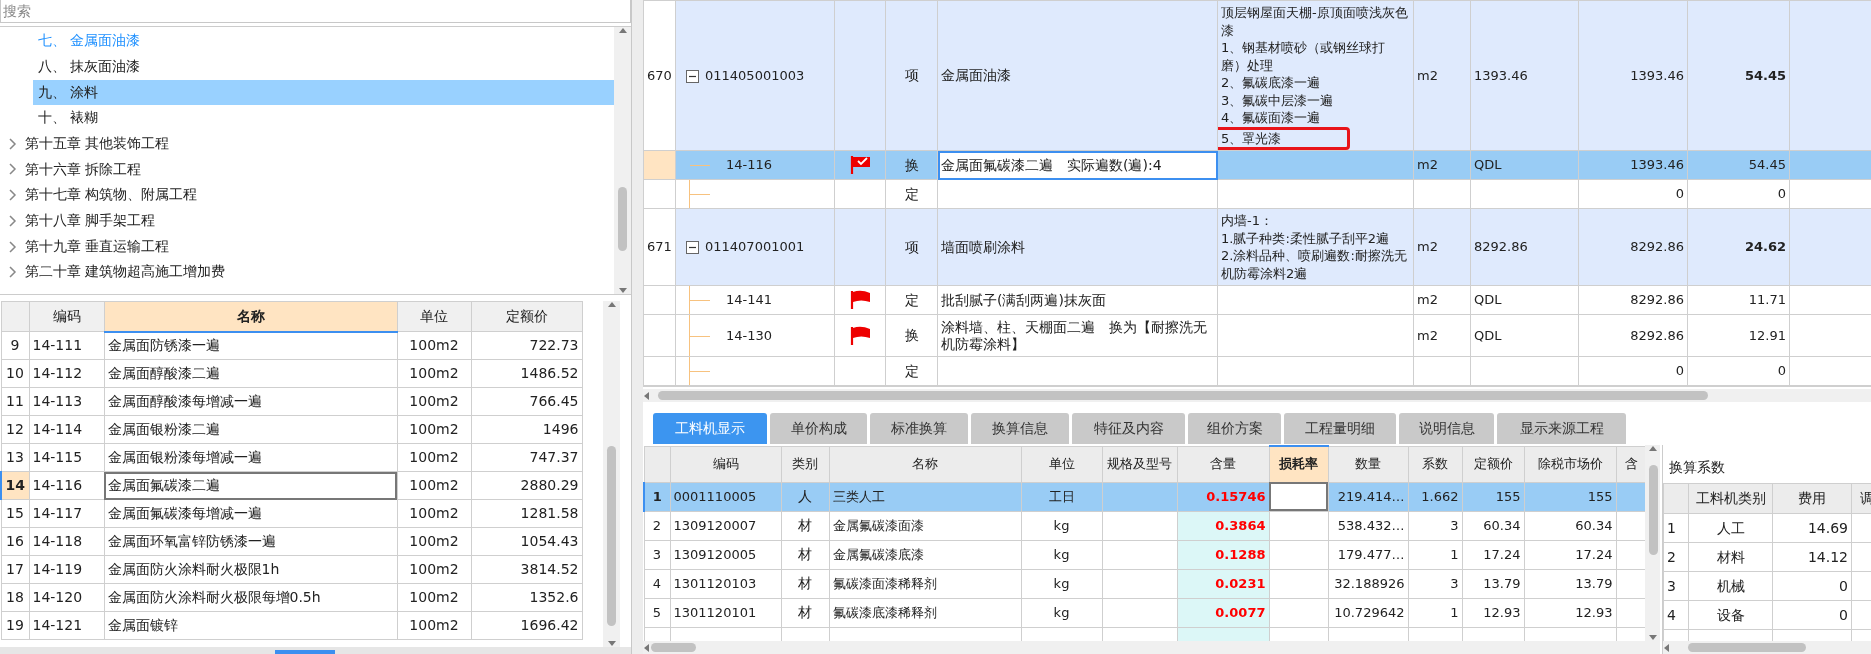  I want to click on type-cell: 项, so click(911, 247).